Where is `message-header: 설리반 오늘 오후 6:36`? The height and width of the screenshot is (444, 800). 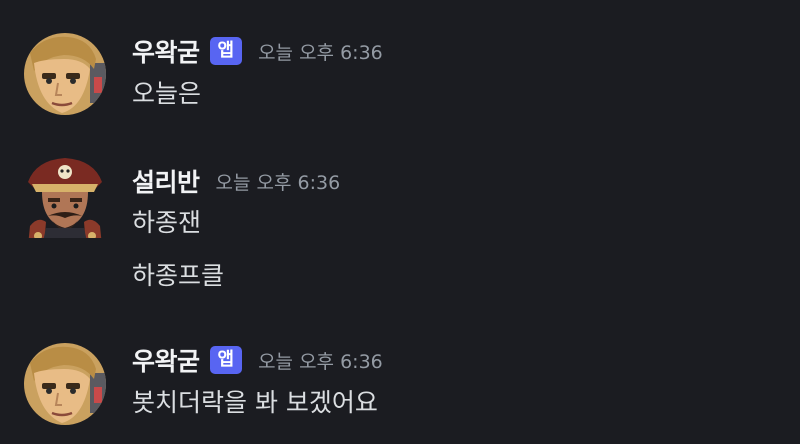 message-header: 설리반 오늘 오후 6:36 is located at coordinates (236, 181).